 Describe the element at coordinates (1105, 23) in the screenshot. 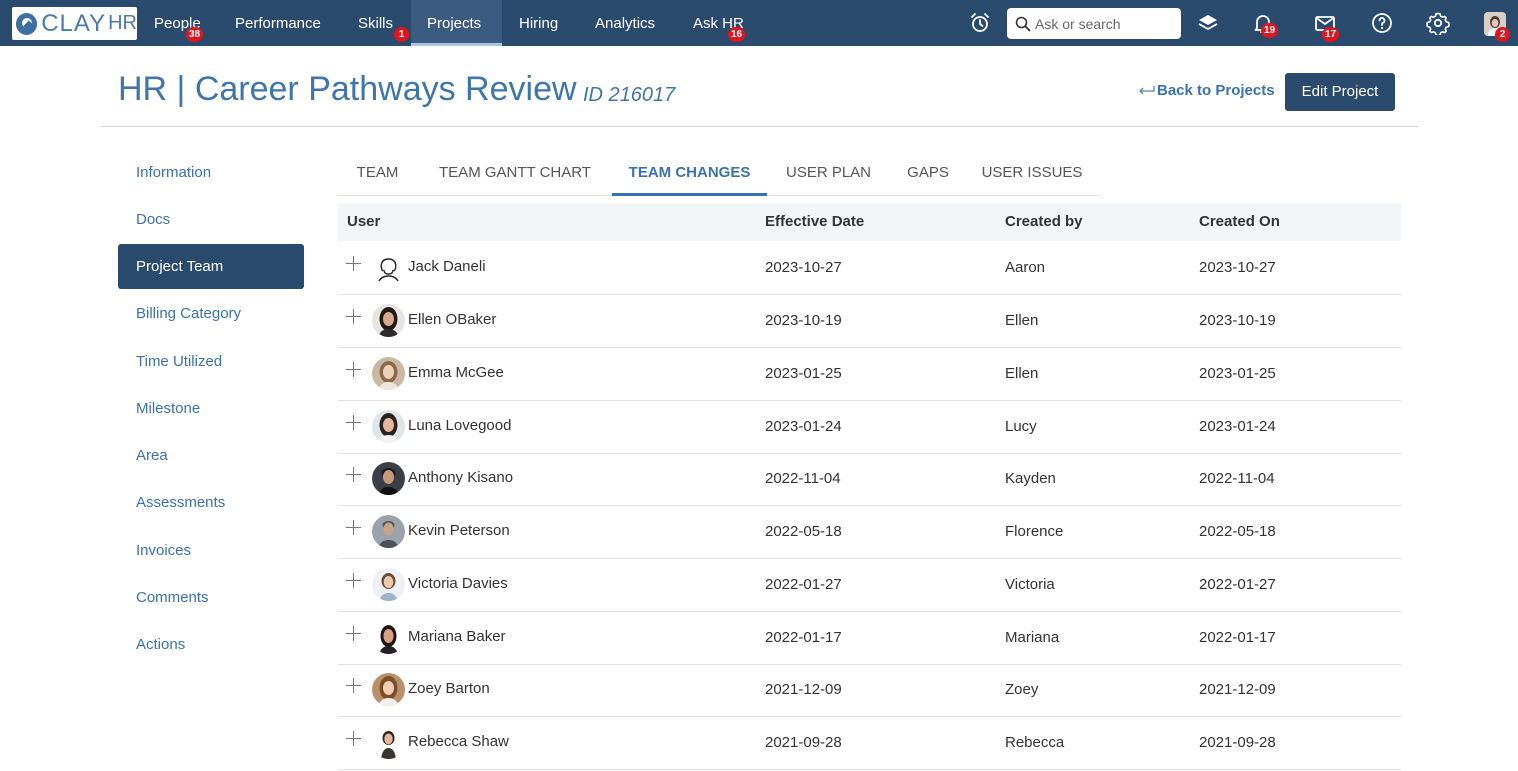

I see `search-input` at that location.